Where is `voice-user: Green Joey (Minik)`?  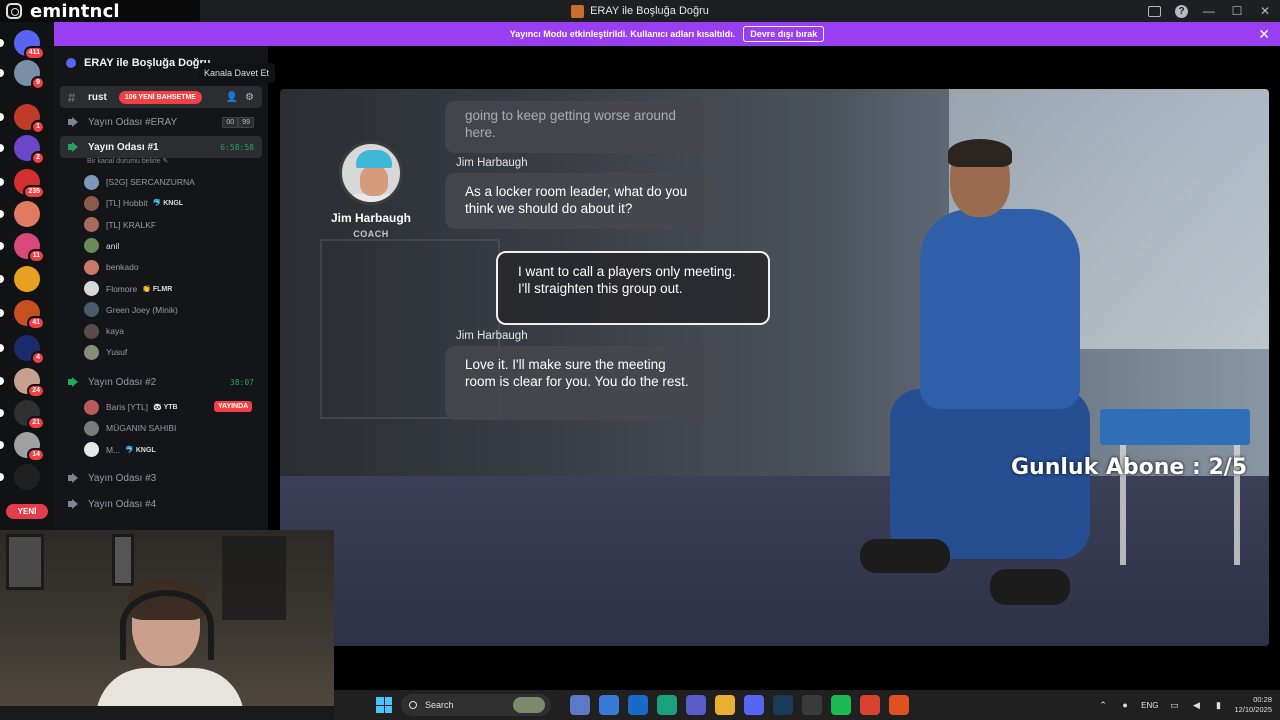 voice-user: Green Joey (Minik) is located at coordinates (131, 310).